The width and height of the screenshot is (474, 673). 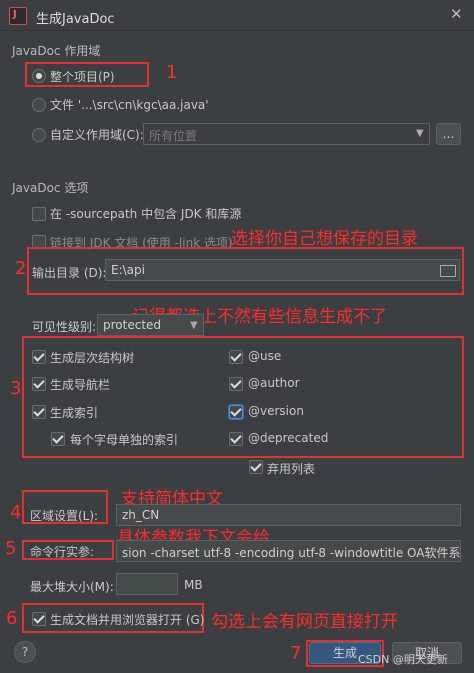 I want to click on checkbox-index, so click(x=39, y=412).